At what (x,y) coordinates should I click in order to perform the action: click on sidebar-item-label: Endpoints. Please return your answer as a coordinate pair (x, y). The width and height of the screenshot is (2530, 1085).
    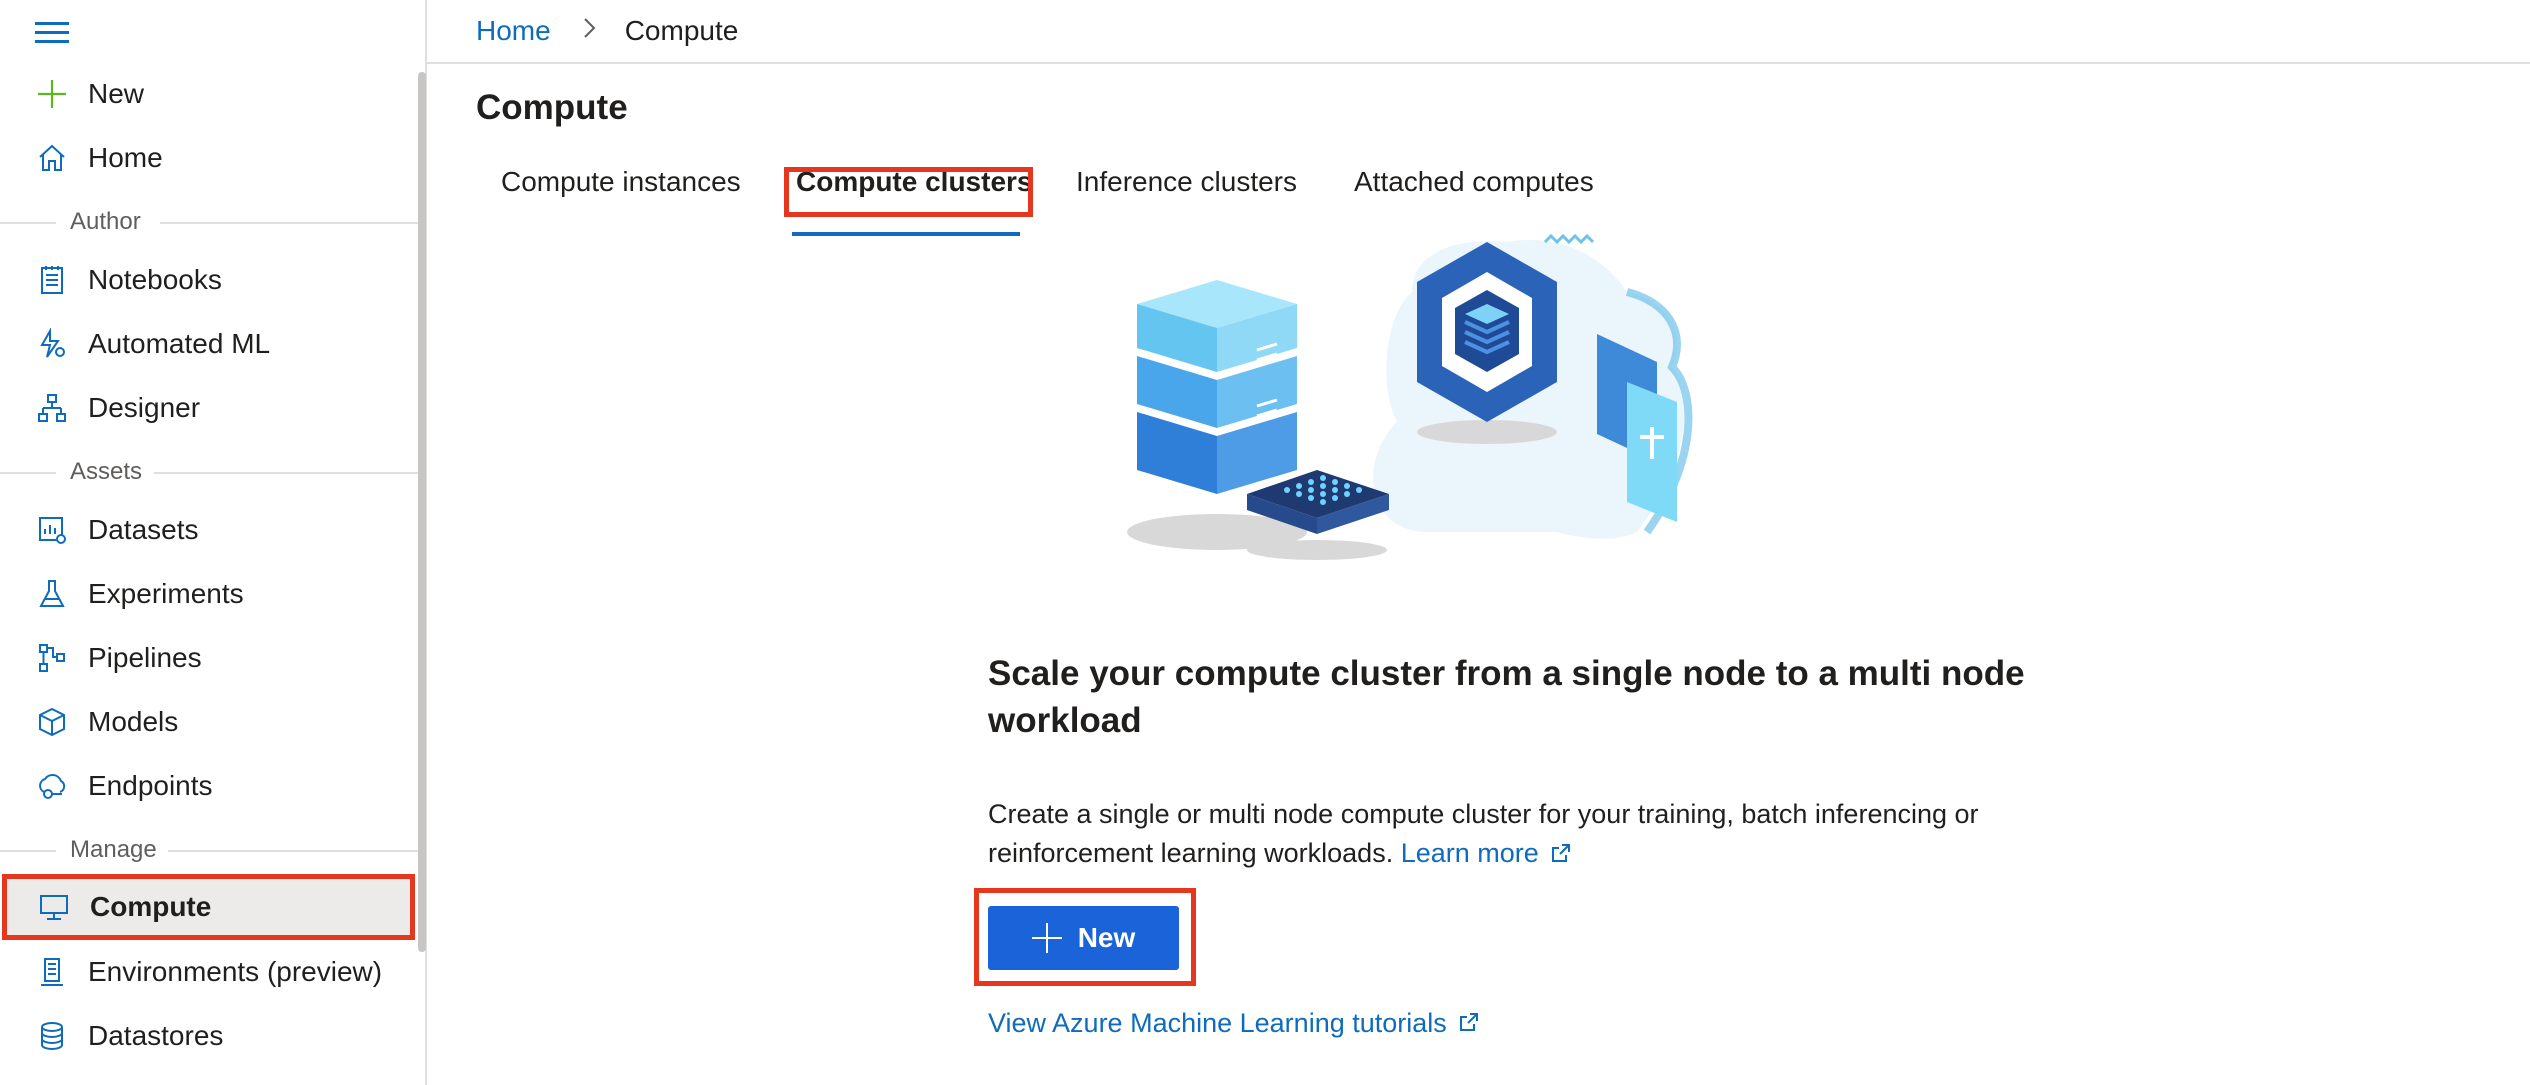
    Looking at the image, I should click on (150, 785).